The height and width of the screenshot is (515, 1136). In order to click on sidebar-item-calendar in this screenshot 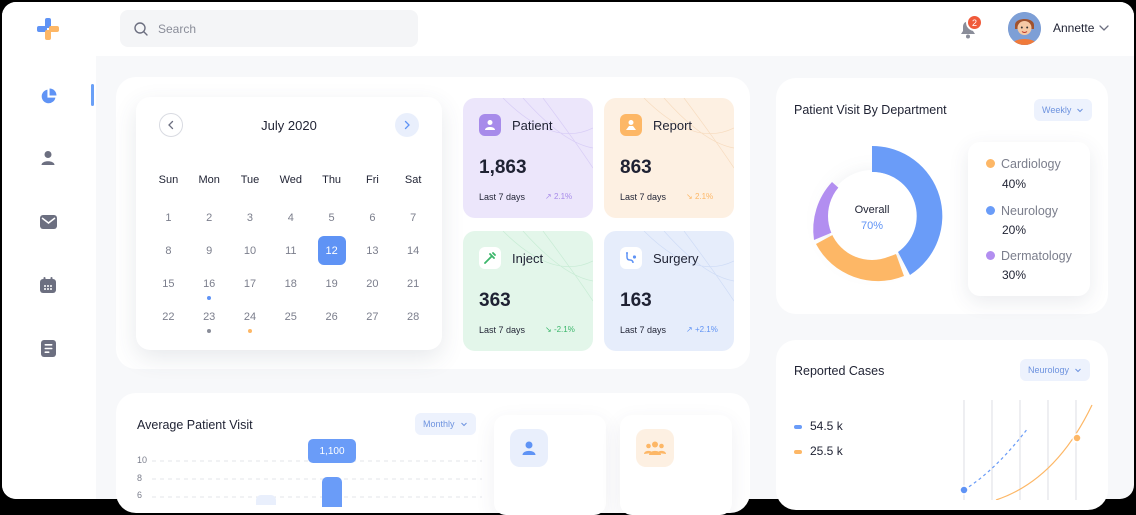, I will do `click(48, 285)`.